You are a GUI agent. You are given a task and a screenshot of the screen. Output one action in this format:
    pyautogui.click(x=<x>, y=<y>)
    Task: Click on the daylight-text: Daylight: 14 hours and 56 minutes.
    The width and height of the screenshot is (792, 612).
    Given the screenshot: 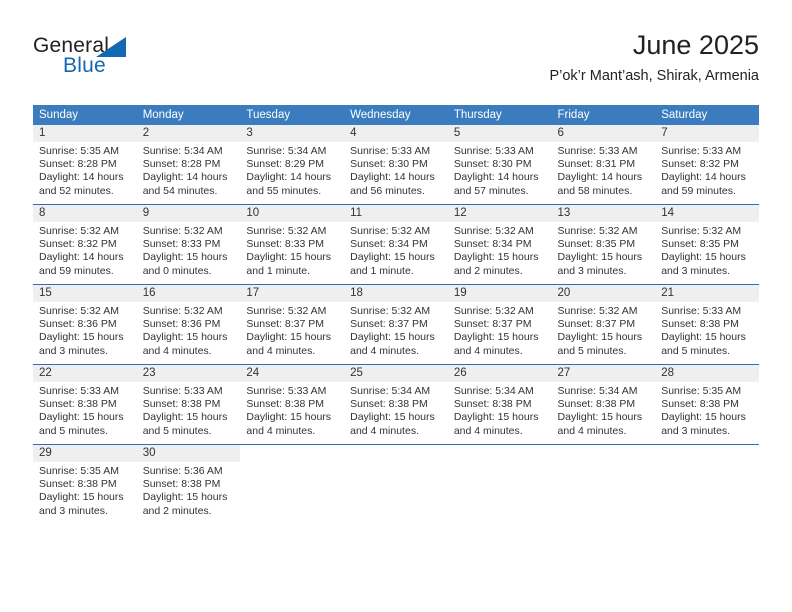 What is the action you would take?
    pyautogui.click(x=392, y=184)
    